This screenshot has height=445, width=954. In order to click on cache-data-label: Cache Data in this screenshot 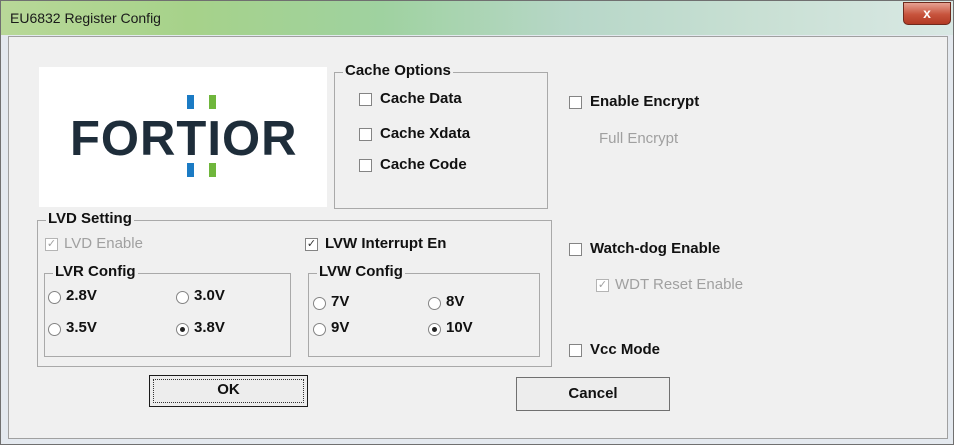, I will do `click(421, 98)`.